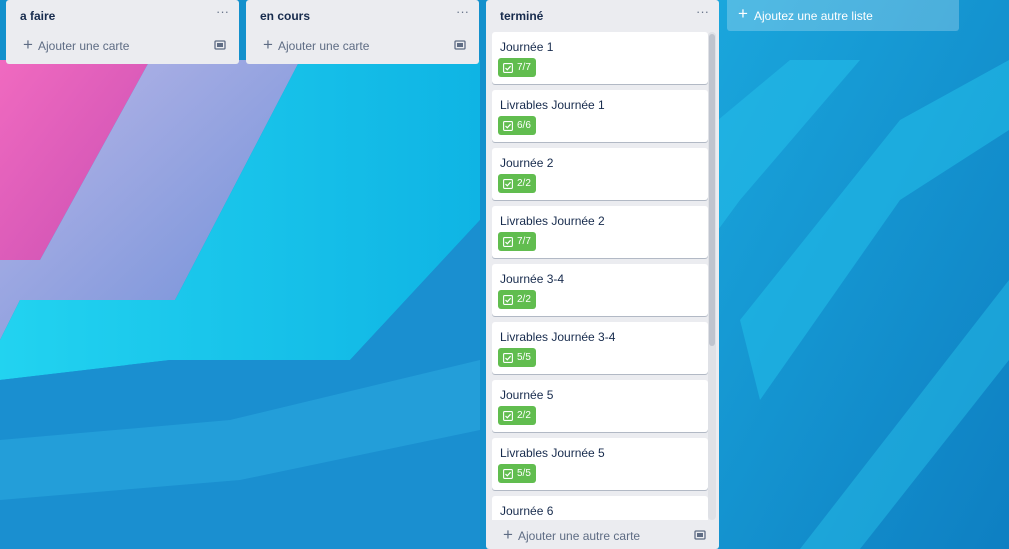  What do you see at coordinates (600, 116) in the screenshot?
I see `card: Livrables Journée 1 6/6` at bounding box center [600, 116].